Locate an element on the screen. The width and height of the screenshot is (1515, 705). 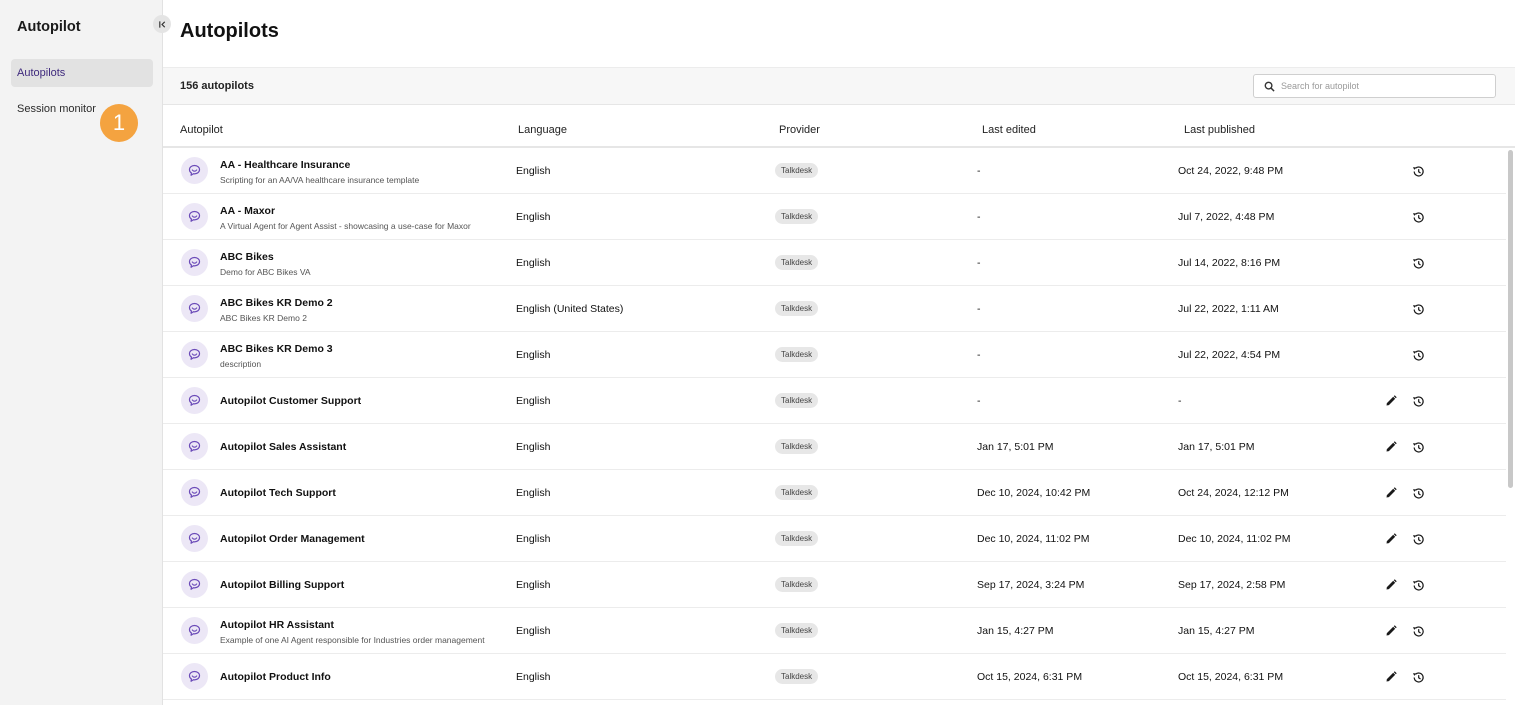
last-published-cell: Jul 14, 2022, 8:16 PM is located at coordinates (1229, 263).